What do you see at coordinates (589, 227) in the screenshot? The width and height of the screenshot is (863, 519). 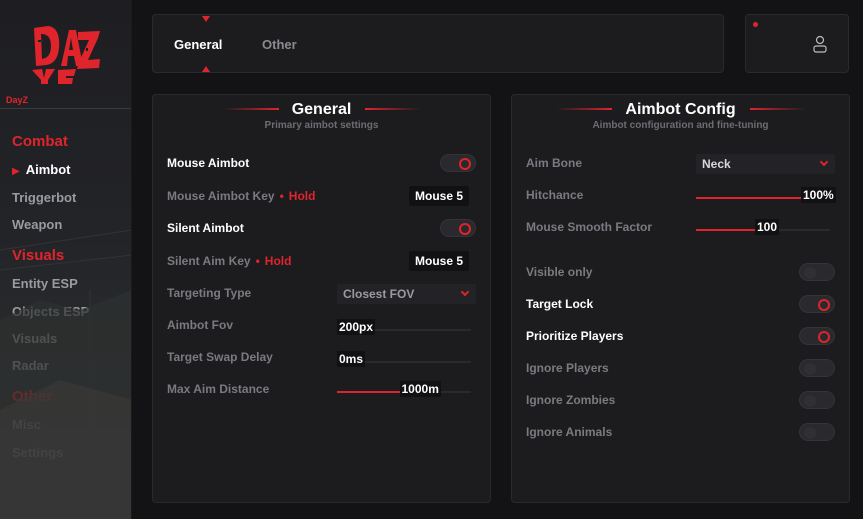 I see `mouse-smooth-label: Mouse Smooth Factor` at bounding box center [589, 227].